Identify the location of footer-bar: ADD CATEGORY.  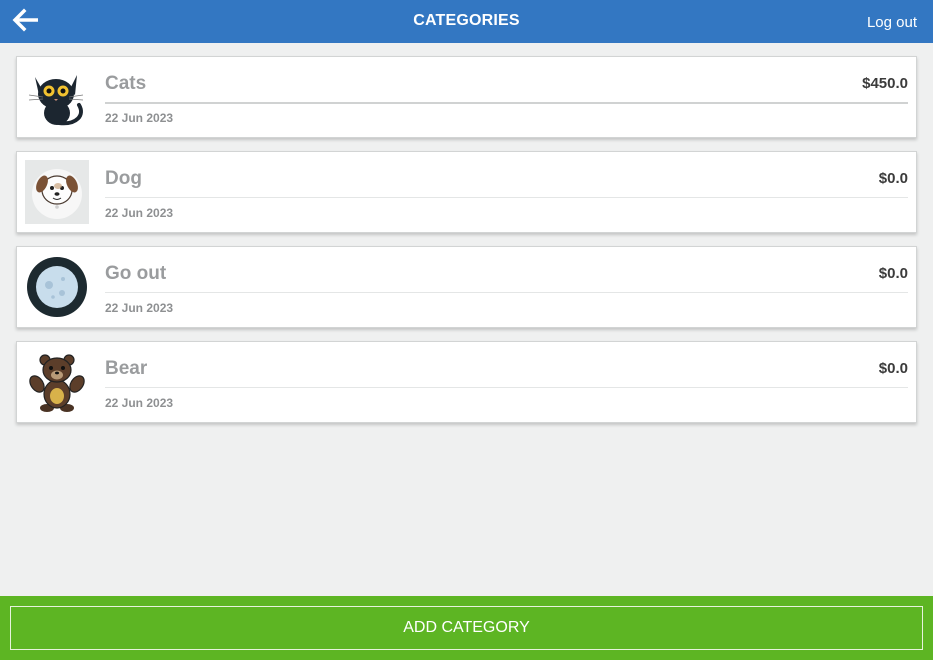
(466, 628).